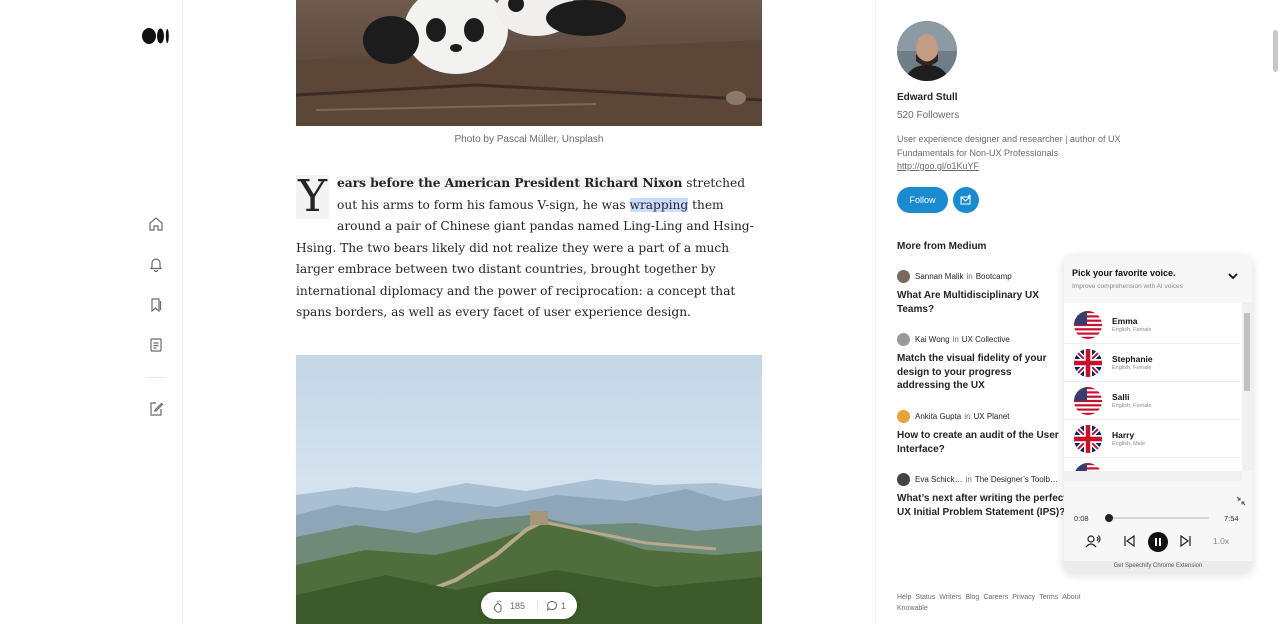  What do you see at coordinates (1081, 518) in the screenshot?
I see `time-elapsed: 0:08` at bounding box center [1081, 518].